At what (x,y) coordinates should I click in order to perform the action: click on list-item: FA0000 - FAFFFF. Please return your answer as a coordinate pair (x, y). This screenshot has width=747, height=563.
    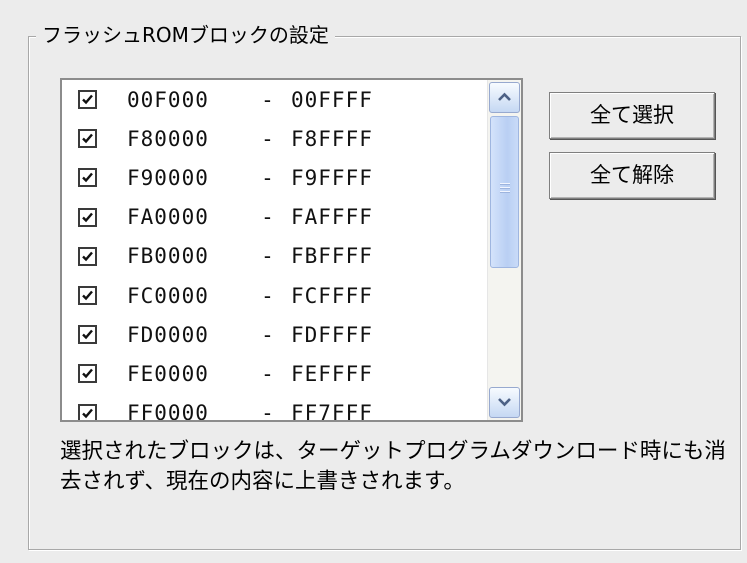
    Looking at the image, I should click on (271, 217).